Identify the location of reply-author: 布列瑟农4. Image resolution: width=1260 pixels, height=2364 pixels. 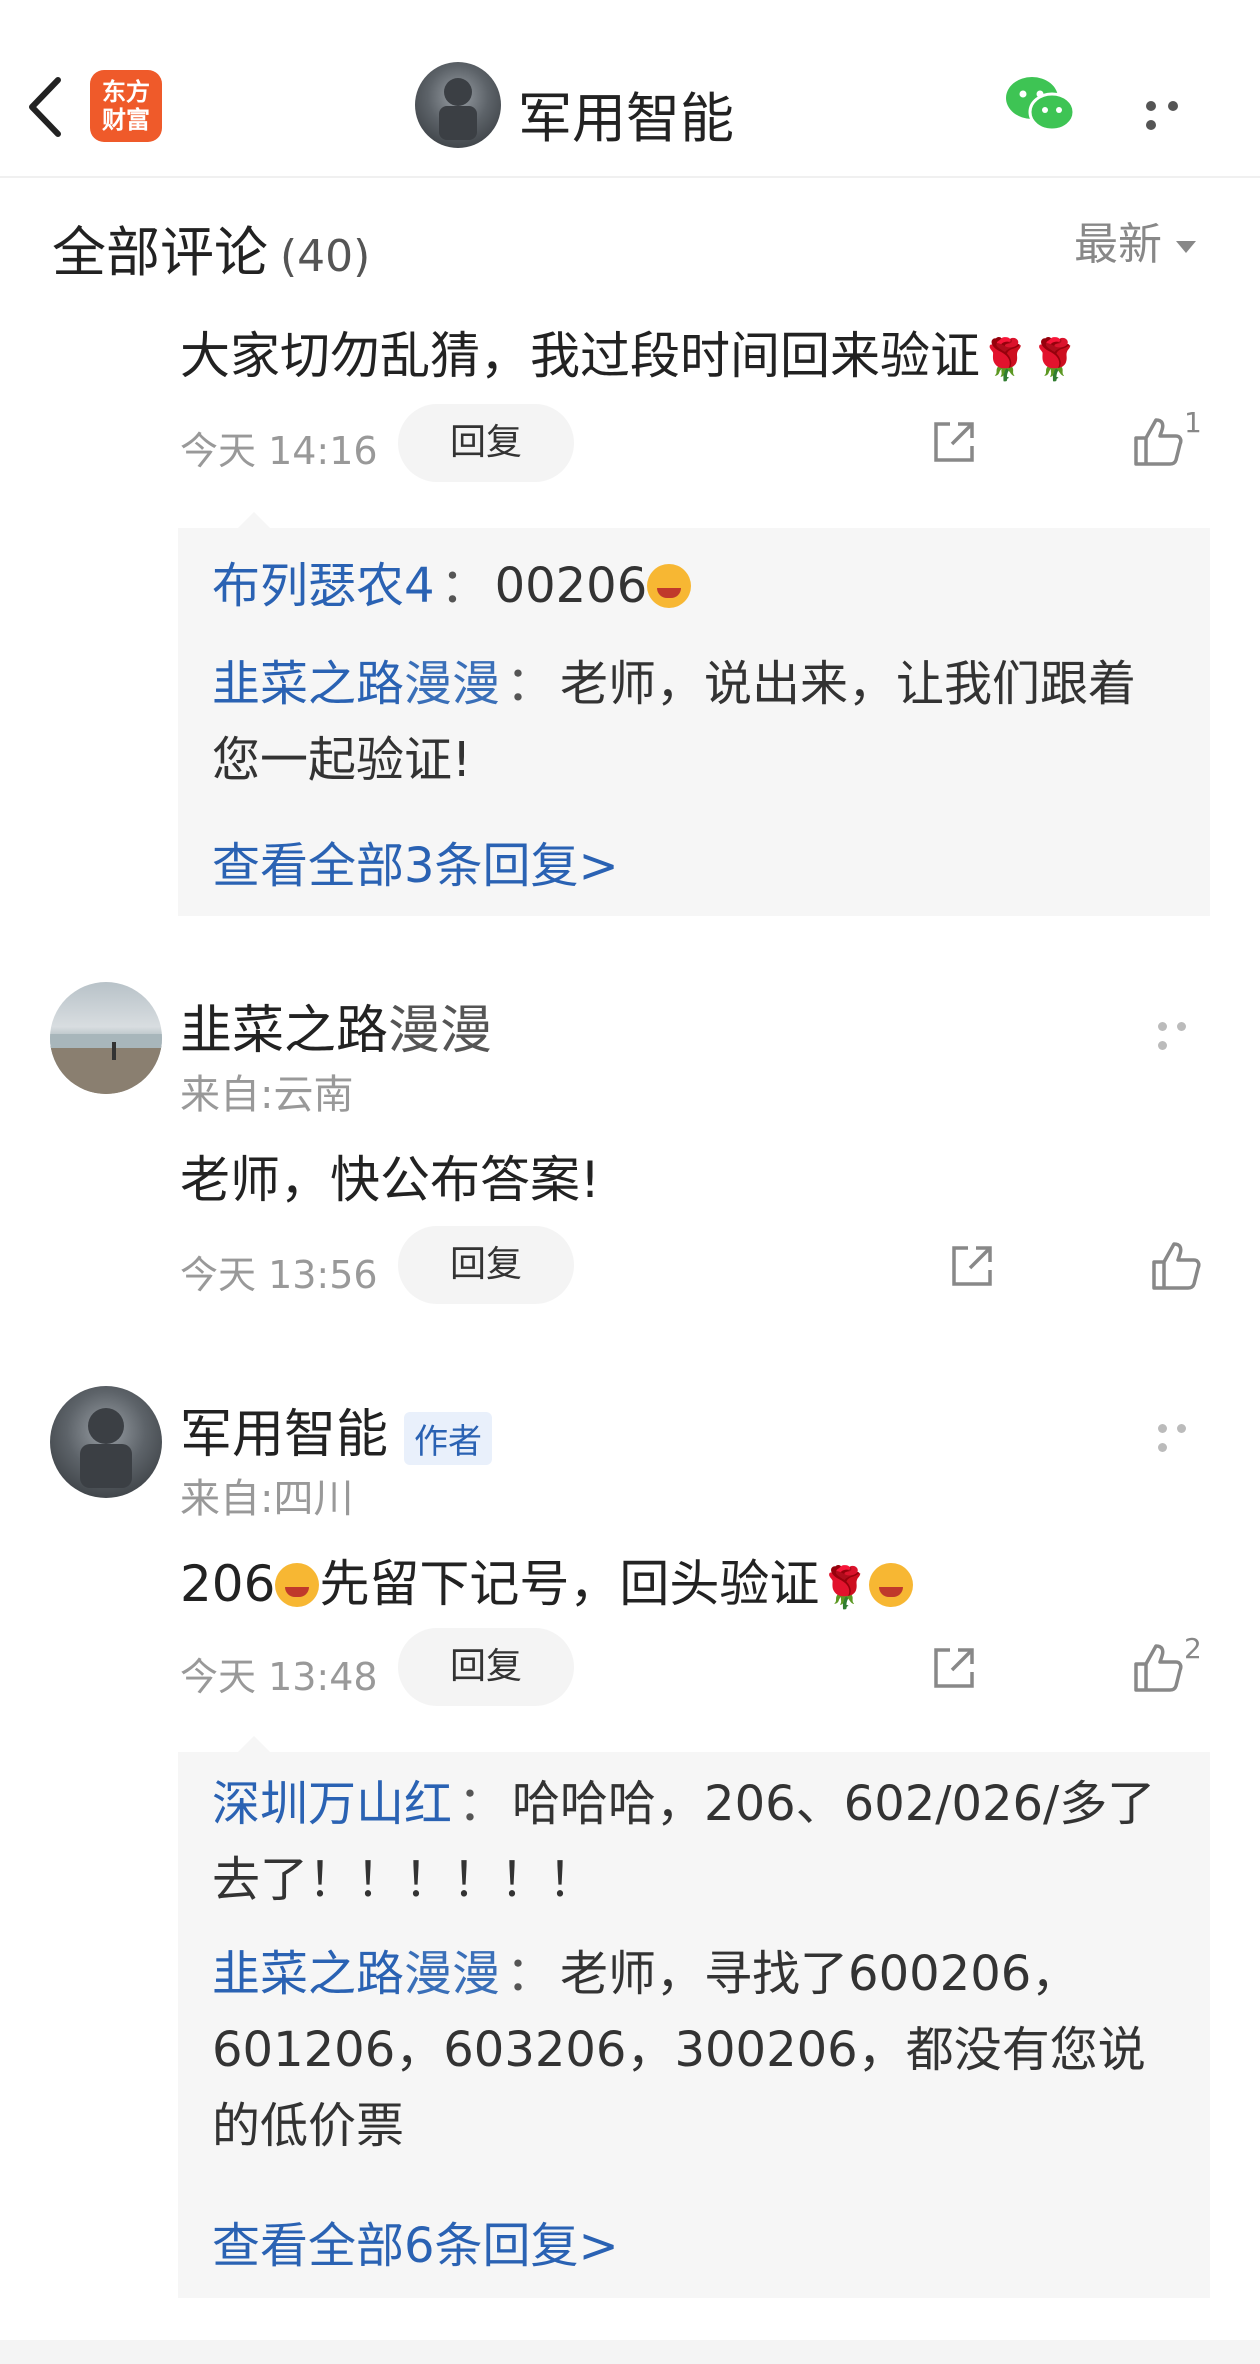
(323, 586).